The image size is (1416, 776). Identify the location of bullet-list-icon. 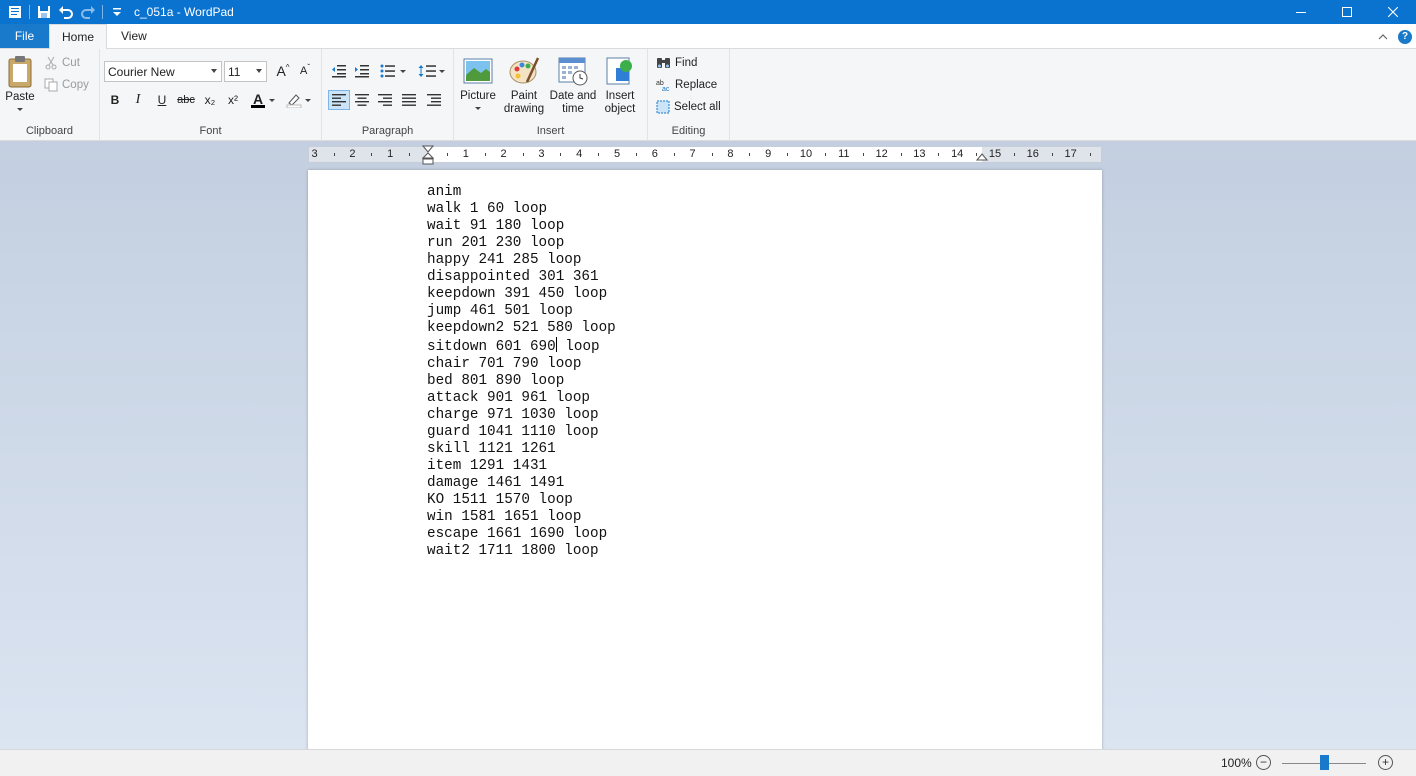
(393, 71).